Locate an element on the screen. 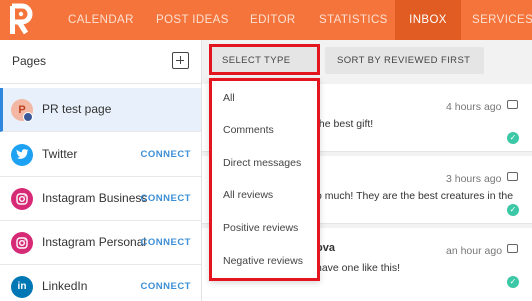 This screenshot has height=301, width=532. message-time: 3 hours ago is located at coordinates (474, 179).